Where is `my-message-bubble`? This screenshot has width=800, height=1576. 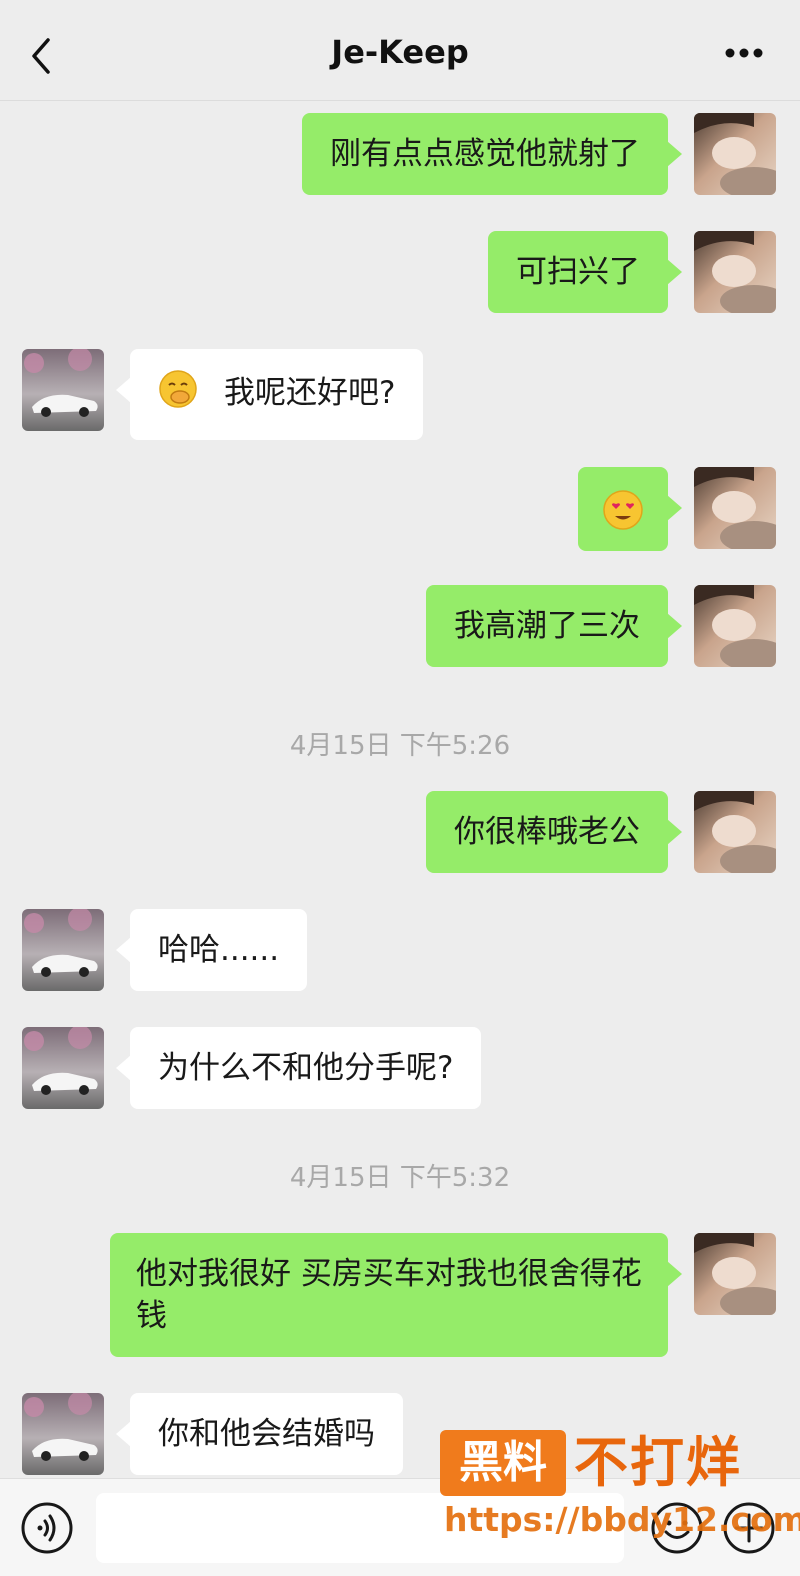 my-message-bubble is located at coordinates (630, 509).